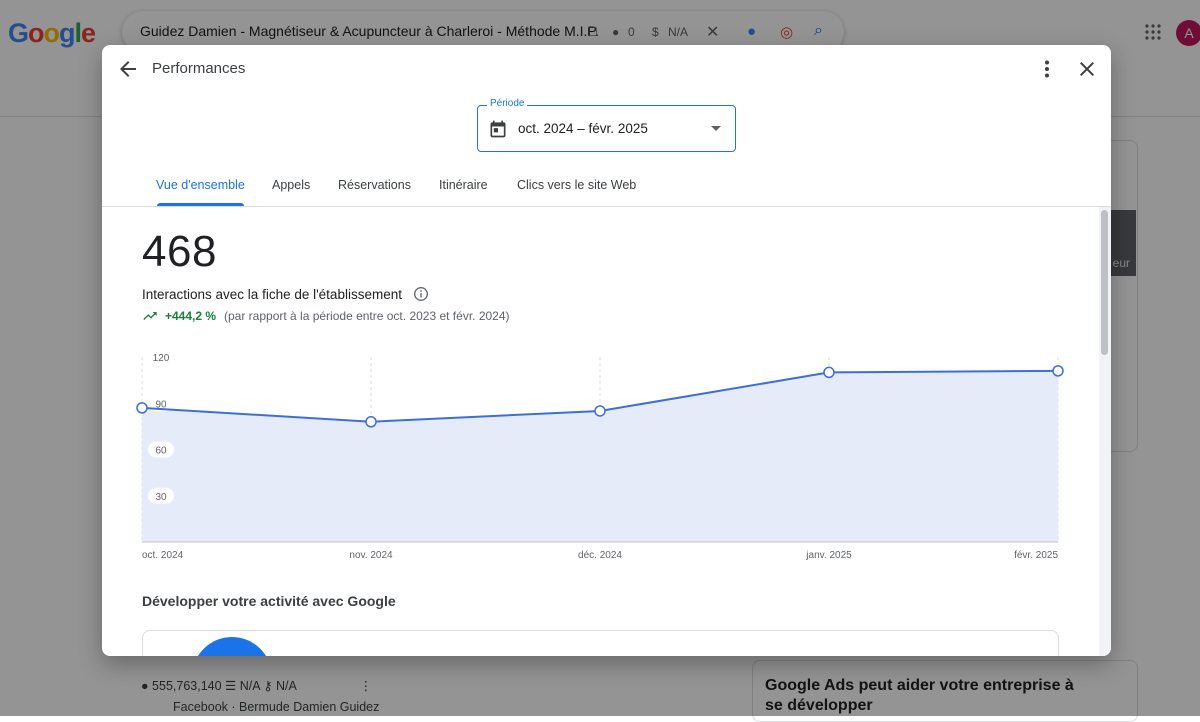 This screenshot has width=1200, height=722. I want to click on period-select: Période oct. 2024 – févr. 2025, so click(606, 125).